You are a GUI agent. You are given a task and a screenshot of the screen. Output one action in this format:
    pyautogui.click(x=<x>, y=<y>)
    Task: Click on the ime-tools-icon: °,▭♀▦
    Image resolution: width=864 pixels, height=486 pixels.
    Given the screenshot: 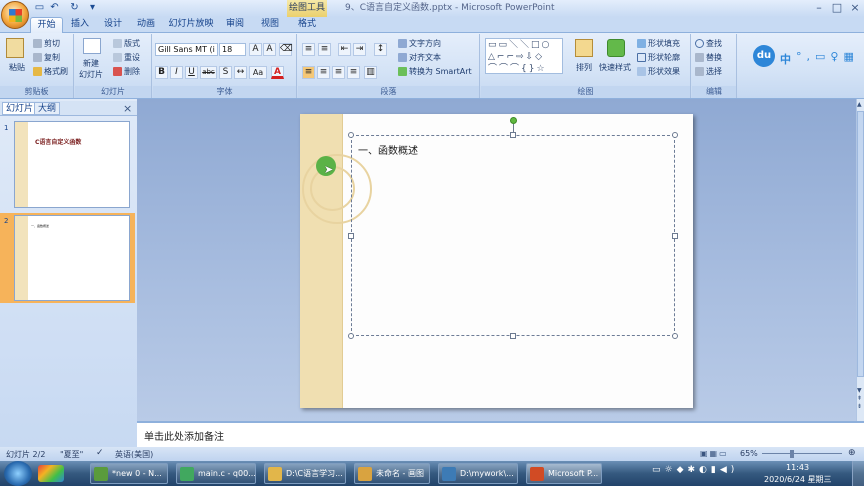 What is the action you would take?
    pyautogui.click(x=827, y=56)
    